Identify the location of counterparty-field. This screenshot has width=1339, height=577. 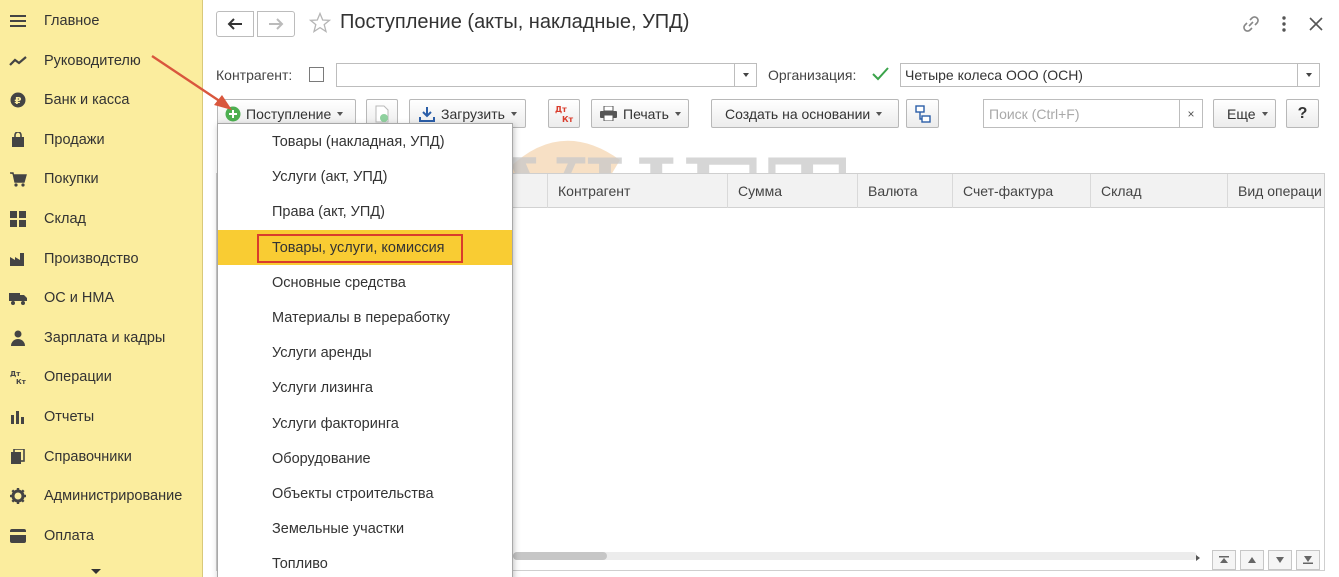
(546, 75).